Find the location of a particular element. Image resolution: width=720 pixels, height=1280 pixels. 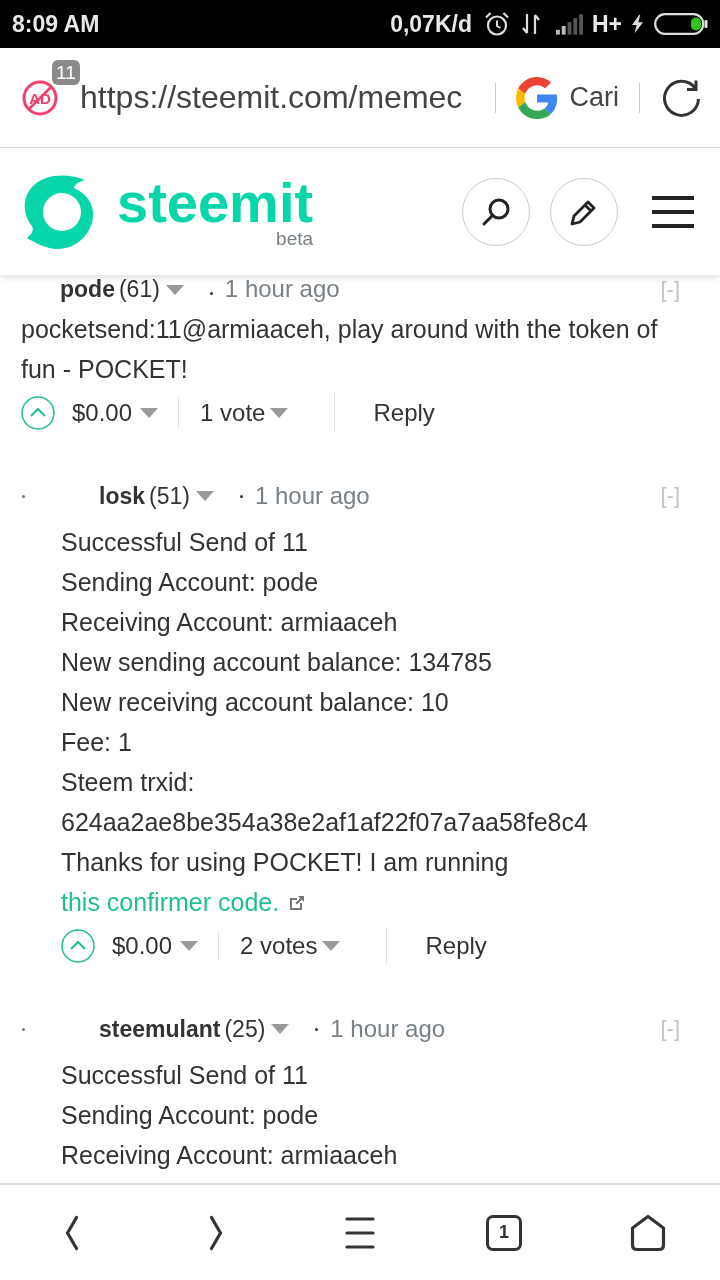

comment-text: Thanks for using POCKET! I am running this confirmer code. is located at coordinates (285, 882).